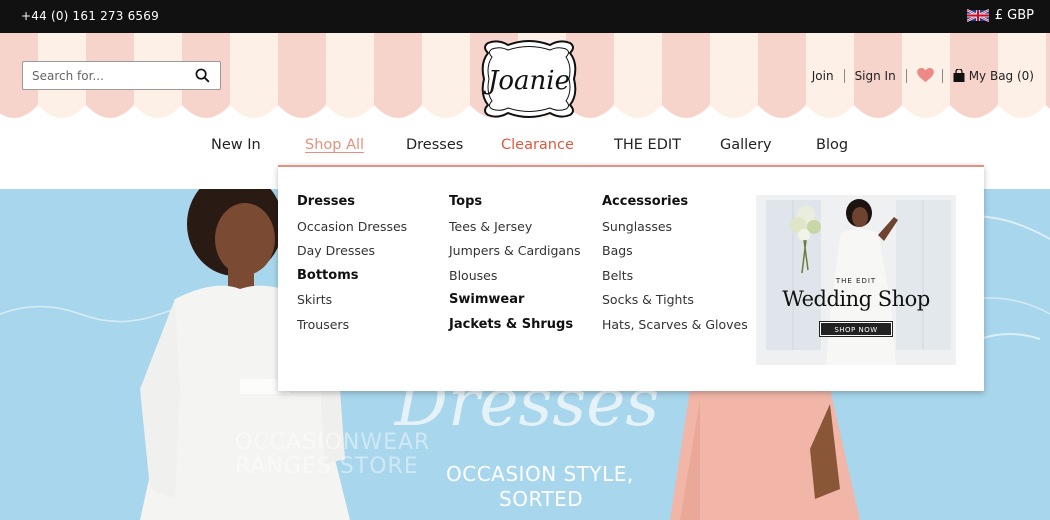 This screenshot has height=520, width=1050. Describe the element at coordinates (675, 276) in the screenshot. I see `menu-item-belts: Belts` at that location.